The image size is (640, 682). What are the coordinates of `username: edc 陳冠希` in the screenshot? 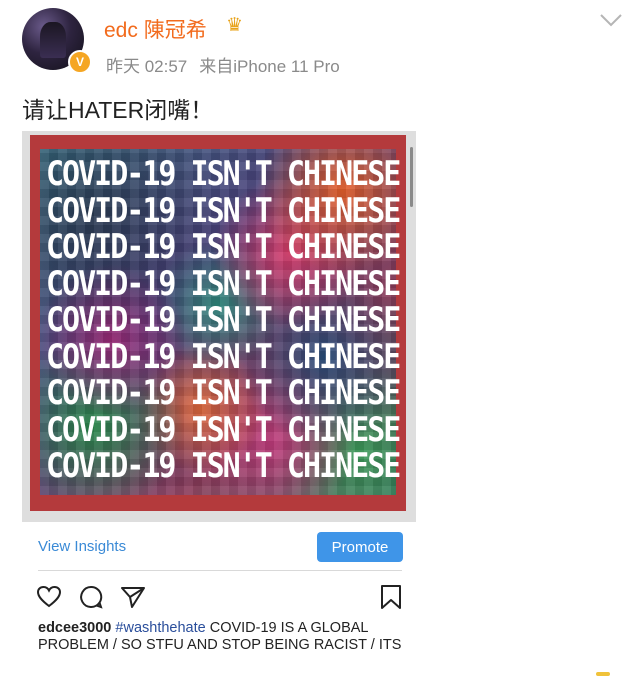 It's located at (155, 29).